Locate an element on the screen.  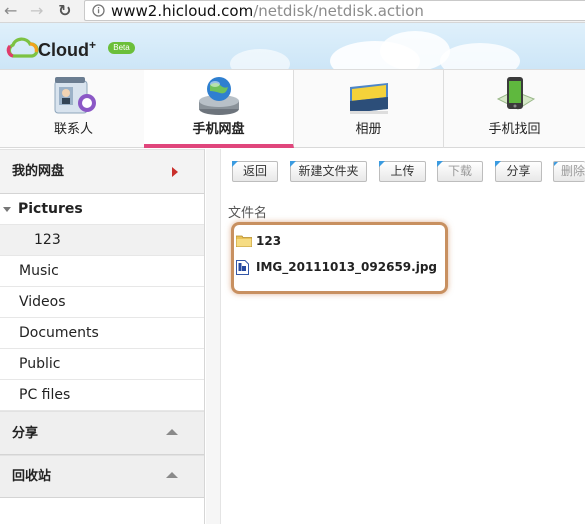
arrow-right-icon is located at coordinates (175, 172).